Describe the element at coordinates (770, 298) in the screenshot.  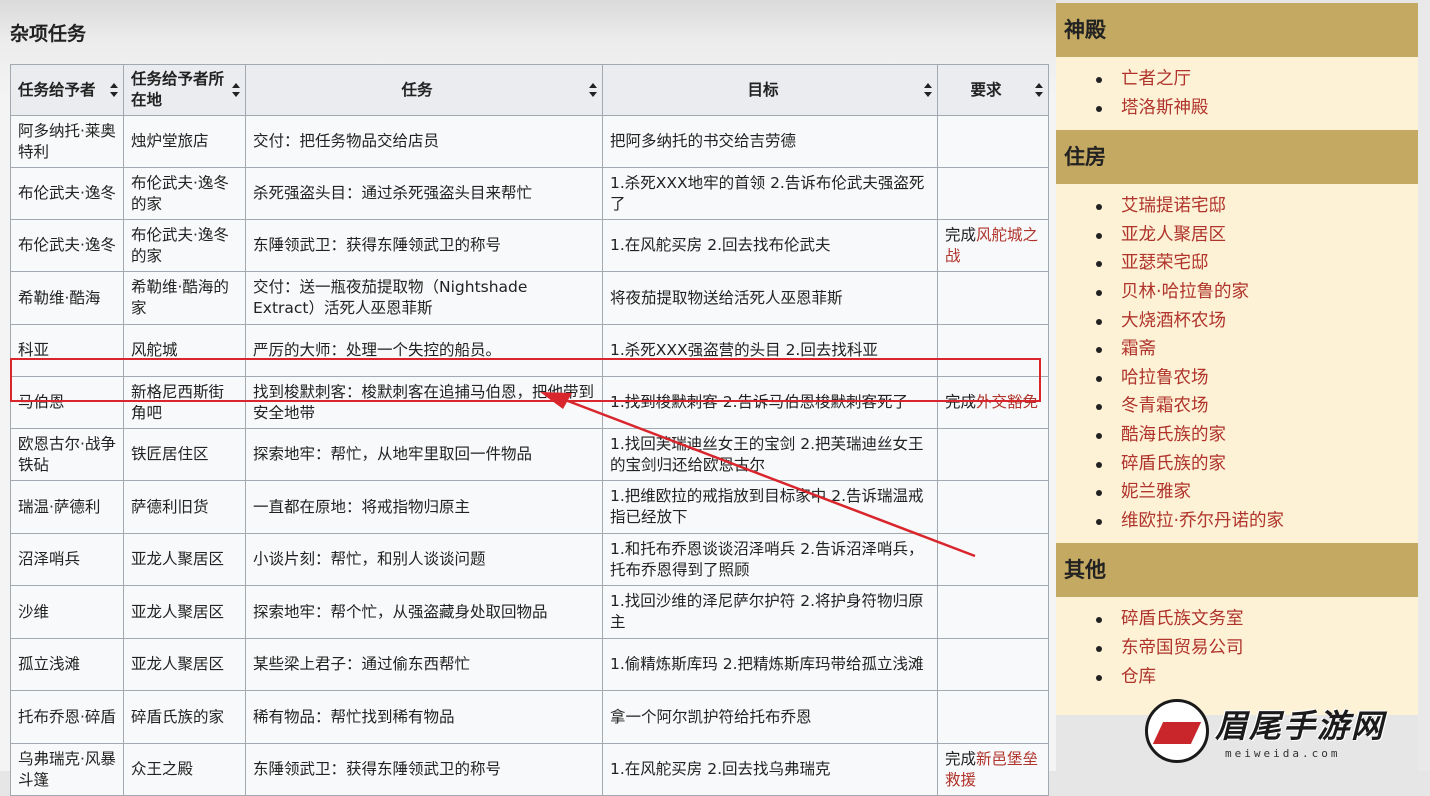
I see `cell-goal: 将夜茄提取物送给活死人巫恩菲斯` at that location.